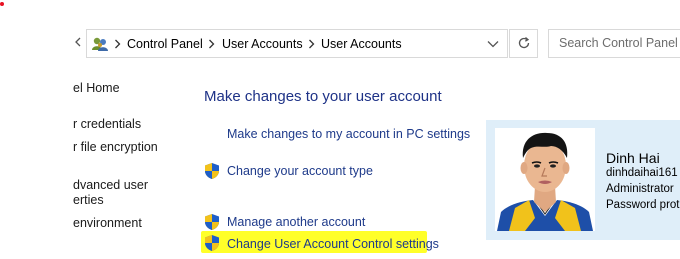 The image size is (680, 259). Describe the element at coordinates (333, 244) in the screenshot. I see `change-uac-settings-link: Change User Account Control settings` at that location.